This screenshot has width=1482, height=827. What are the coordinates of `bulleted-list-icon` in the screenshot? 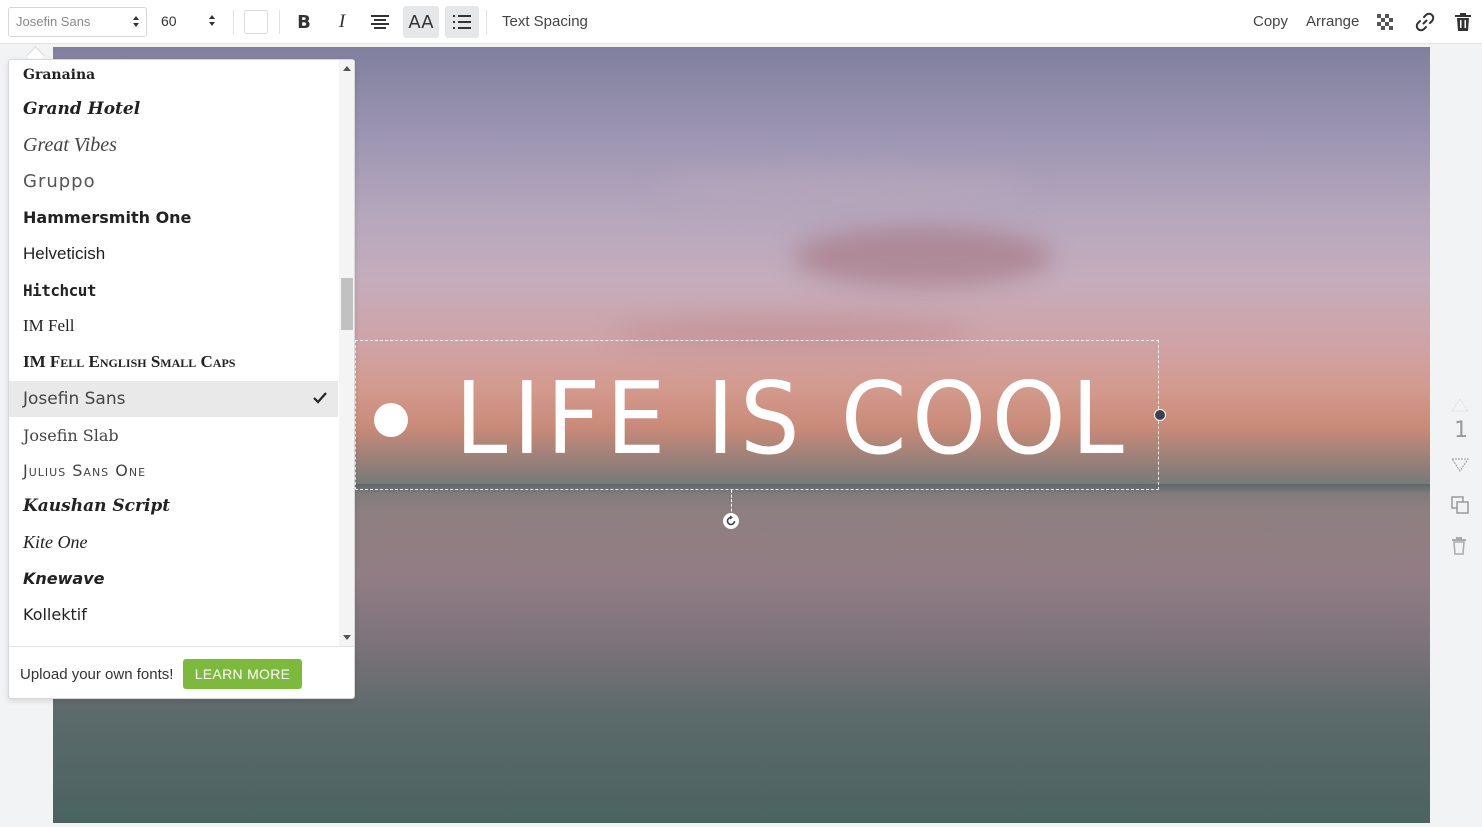 It's located at (462, 22).